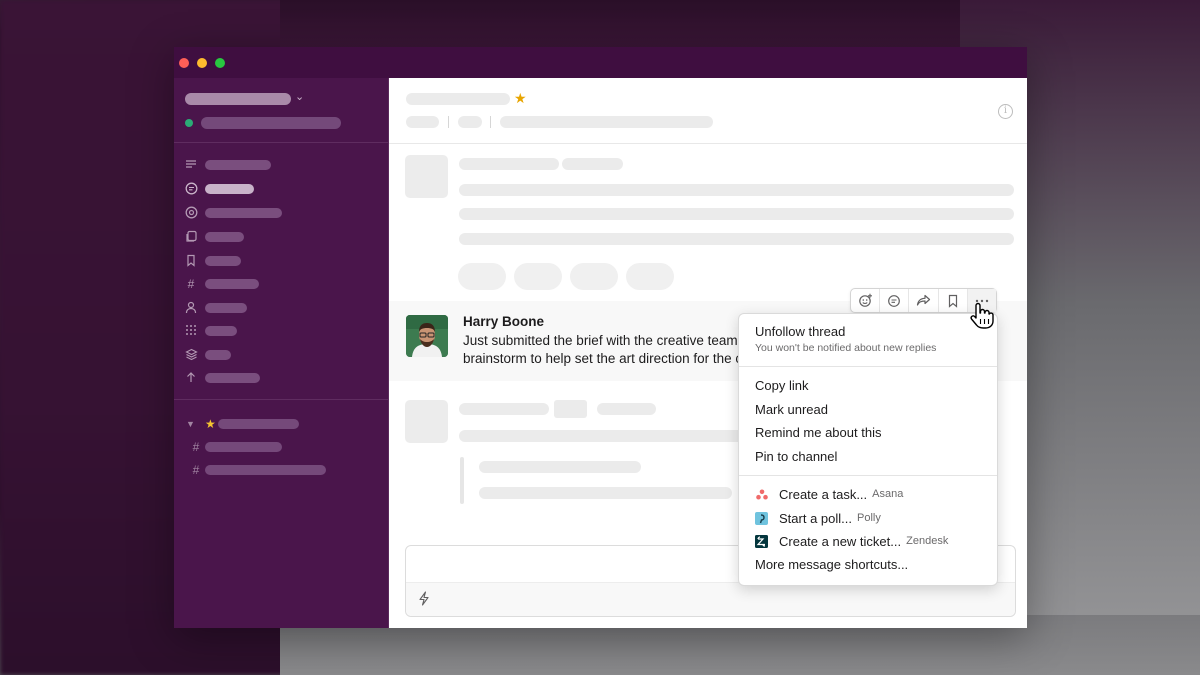 The height and width of the screenshot is (675, 1200). What do you see at coordinates (281, 271) in the screenshot?
I see `sidebar-nav: #` at bounding box center [281, 271].